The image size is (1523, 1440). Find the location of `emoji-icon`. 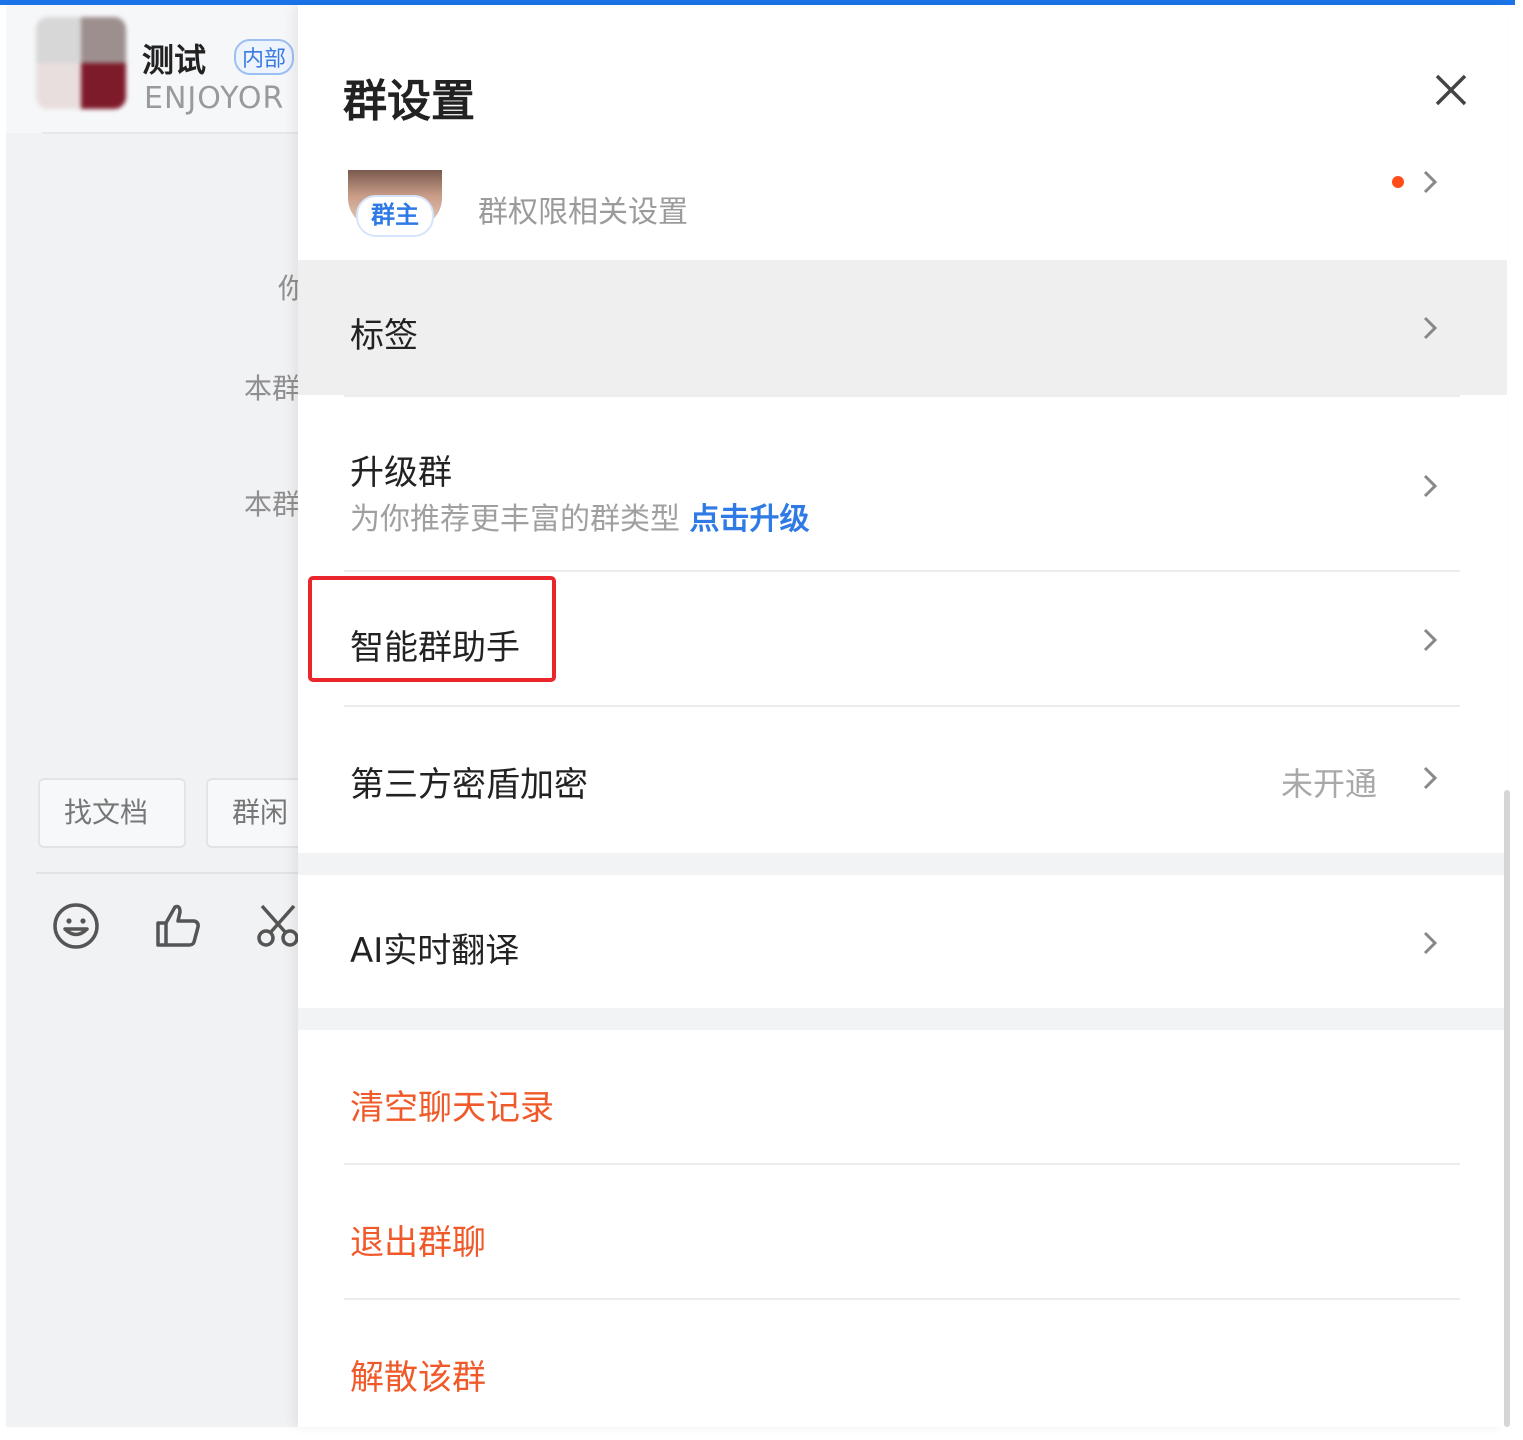

emoji-icon is located at coordinates (76, 926).